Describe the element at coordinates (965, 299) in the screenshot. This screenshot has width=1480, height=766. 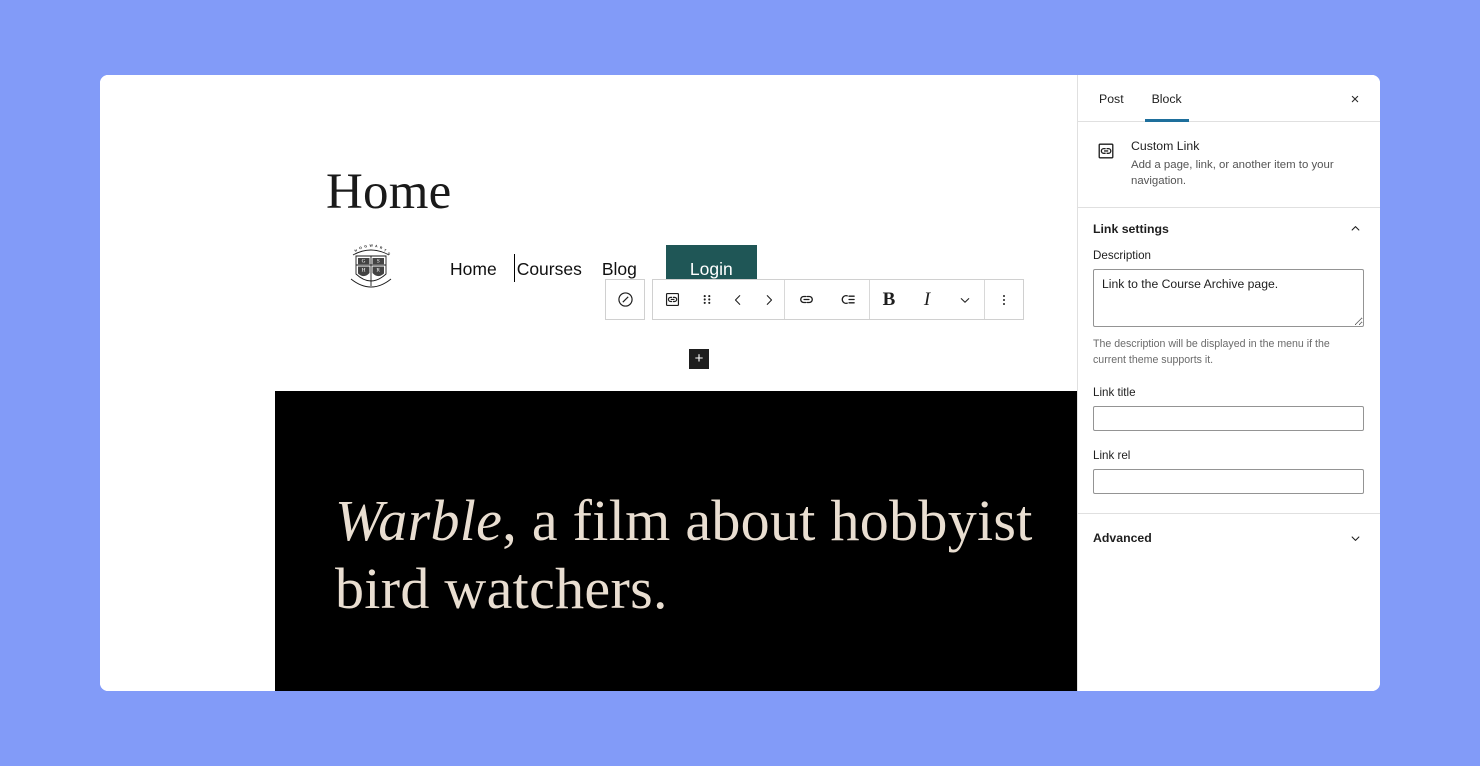
I see `more-formats-button` at that location.